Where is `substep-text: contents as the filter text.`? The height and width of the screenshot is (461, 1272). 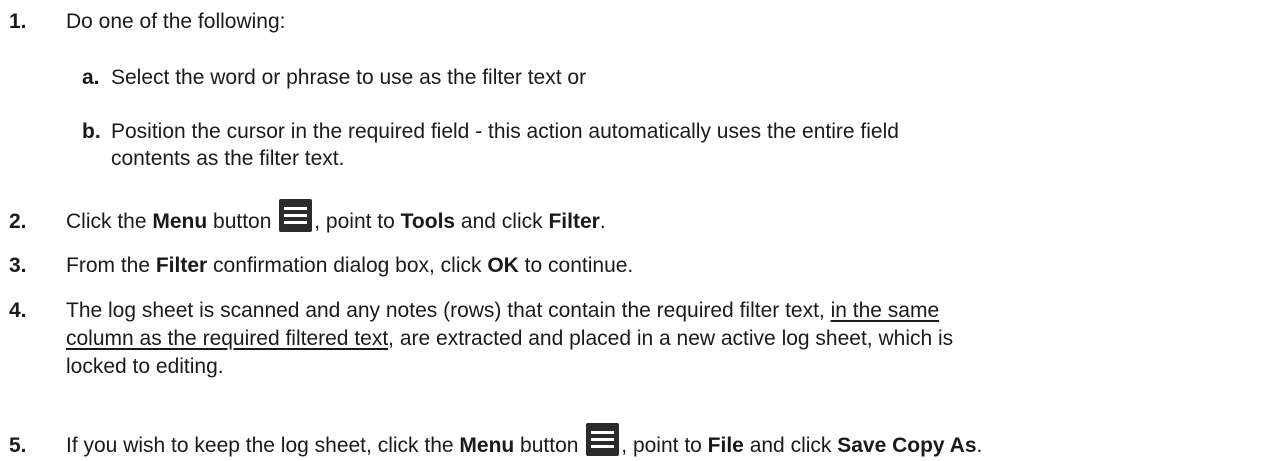 substep-text: contents as the filter text. is located at coordinates (228, 158).